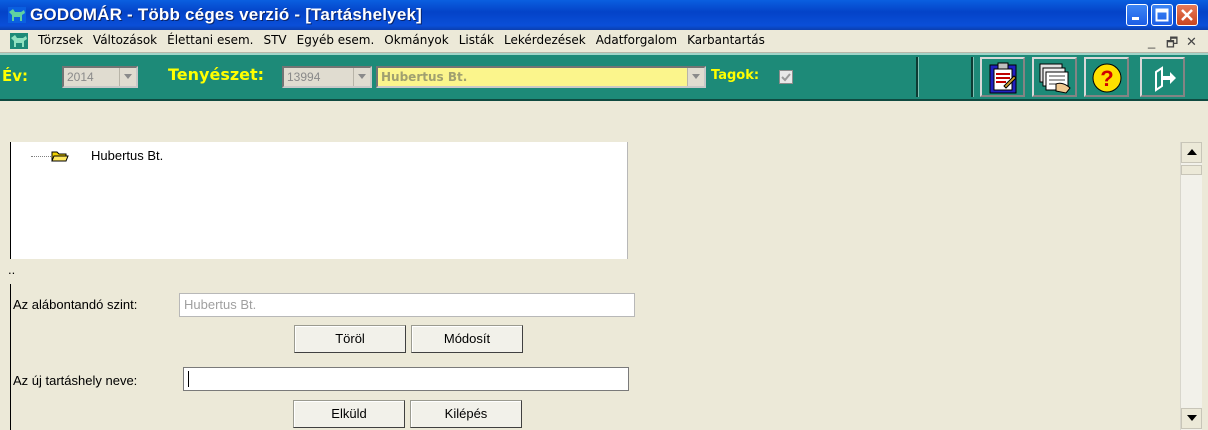  I want to click on menu-torzsek: Törzsek, so click(60, 40).